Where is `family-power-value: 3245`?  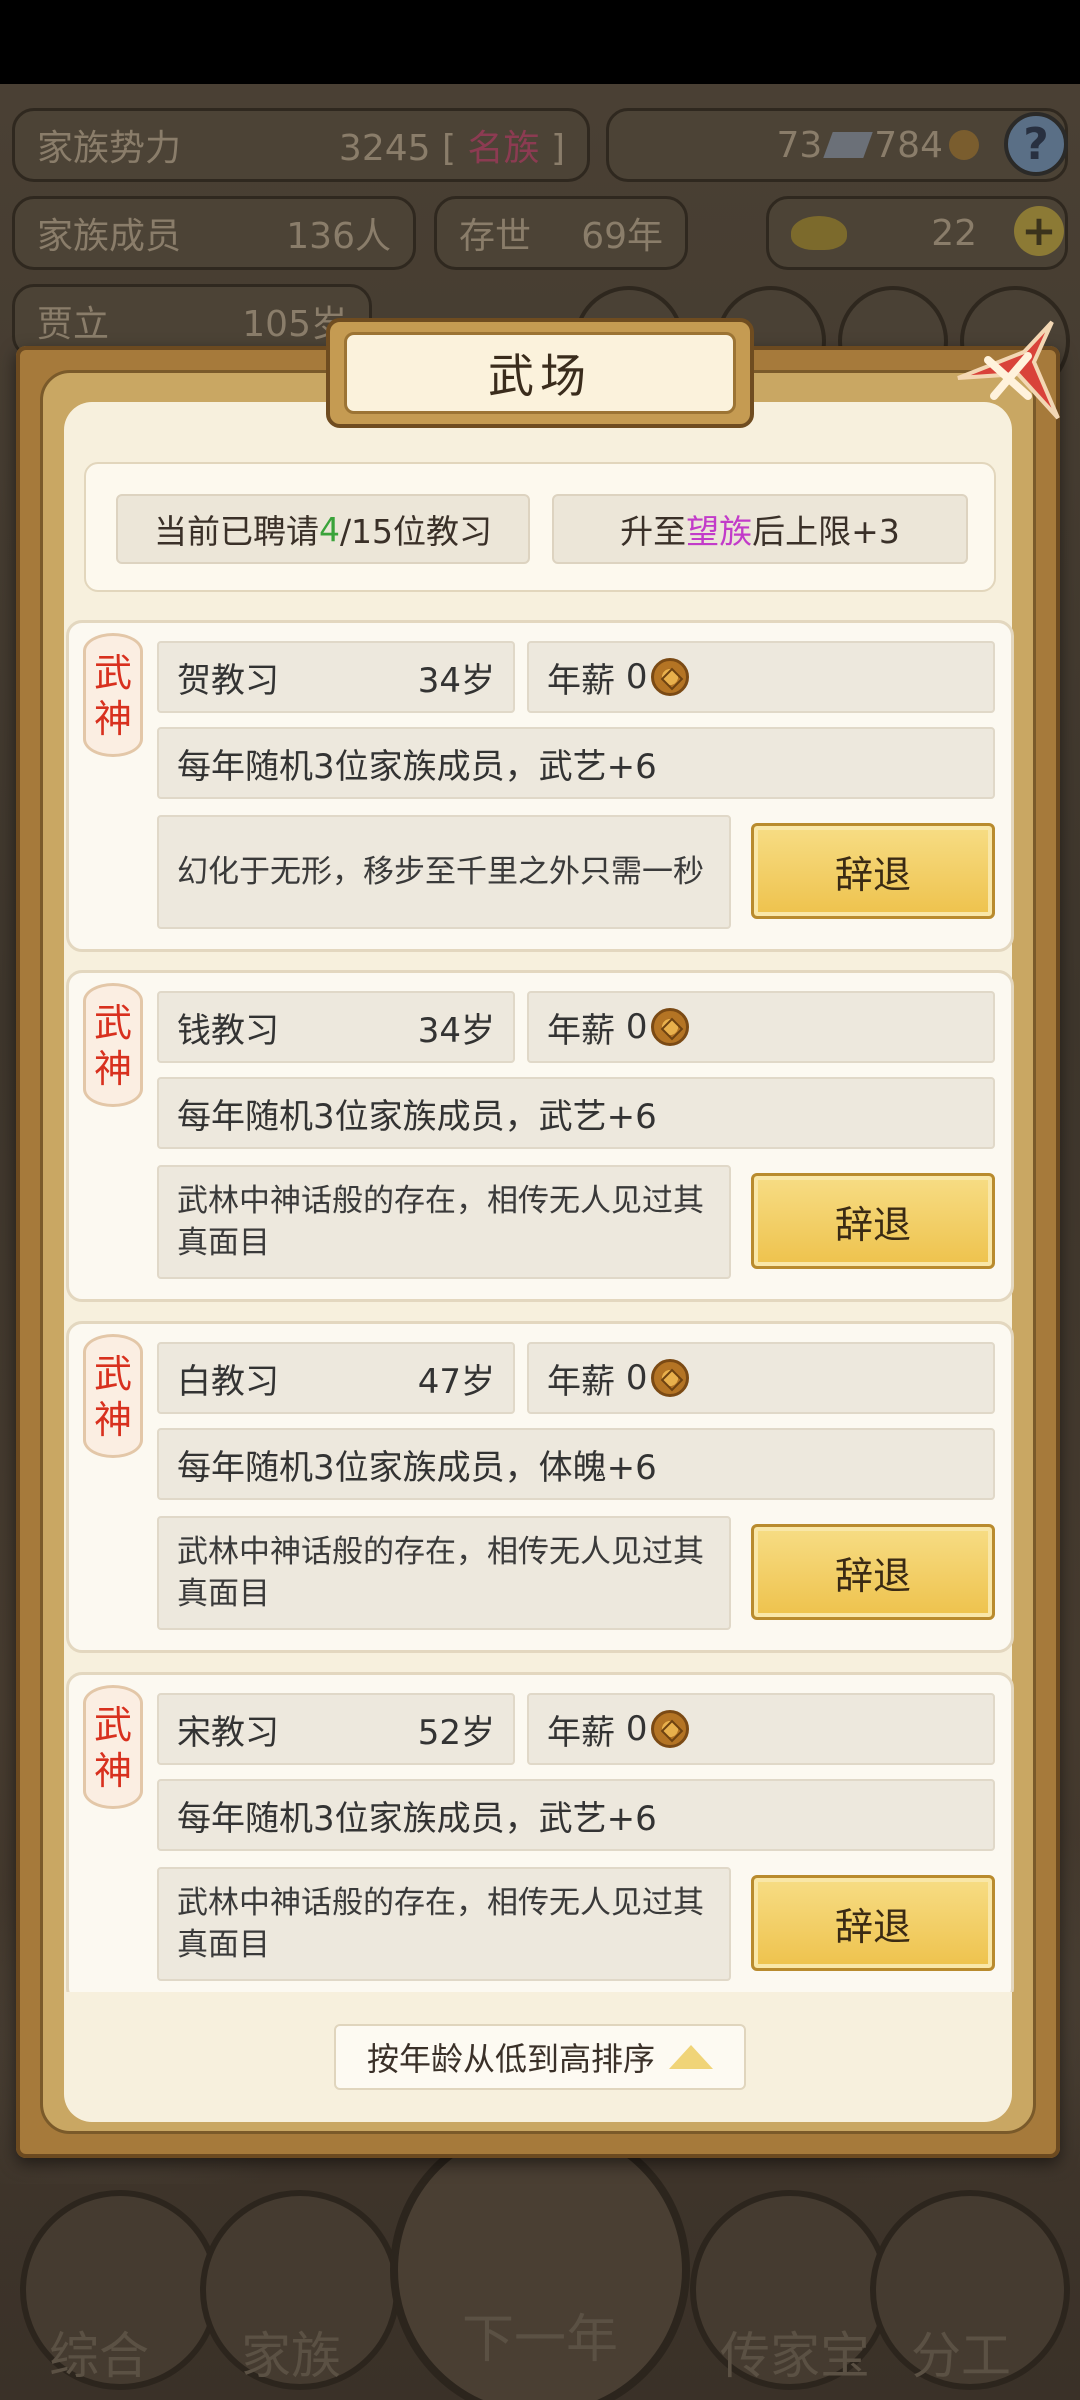
family-power-value: 3245 is located at coordinates (384, 148).